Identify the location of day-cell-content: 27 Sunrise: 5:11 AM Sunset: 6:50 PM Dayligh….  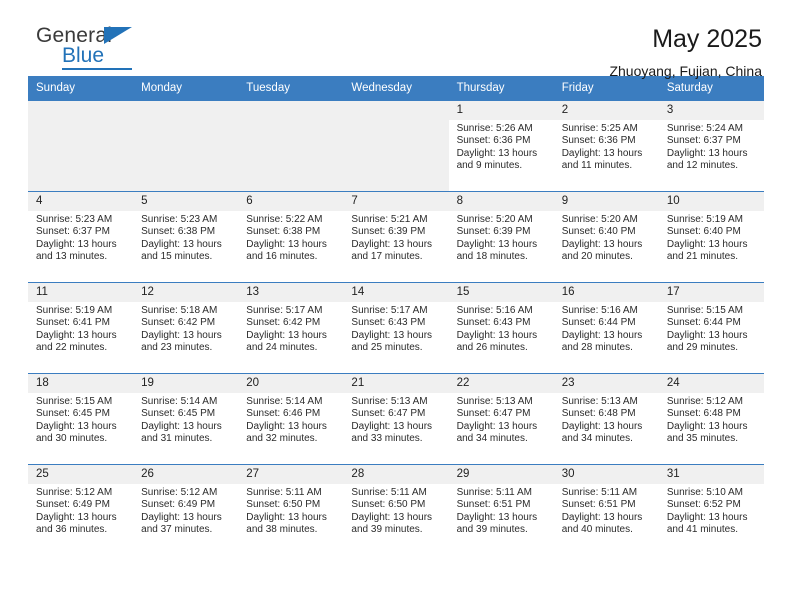
(291, 510).